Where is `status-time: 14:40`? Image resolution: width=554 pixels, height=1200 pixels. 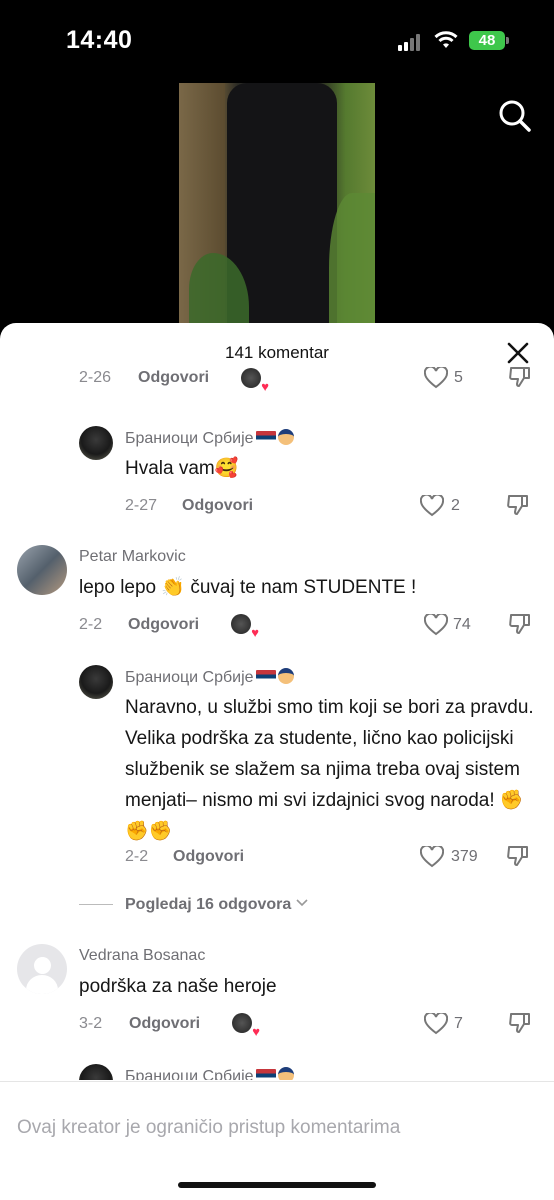 status-time: 14:40 is located at coordinates (99, 40).